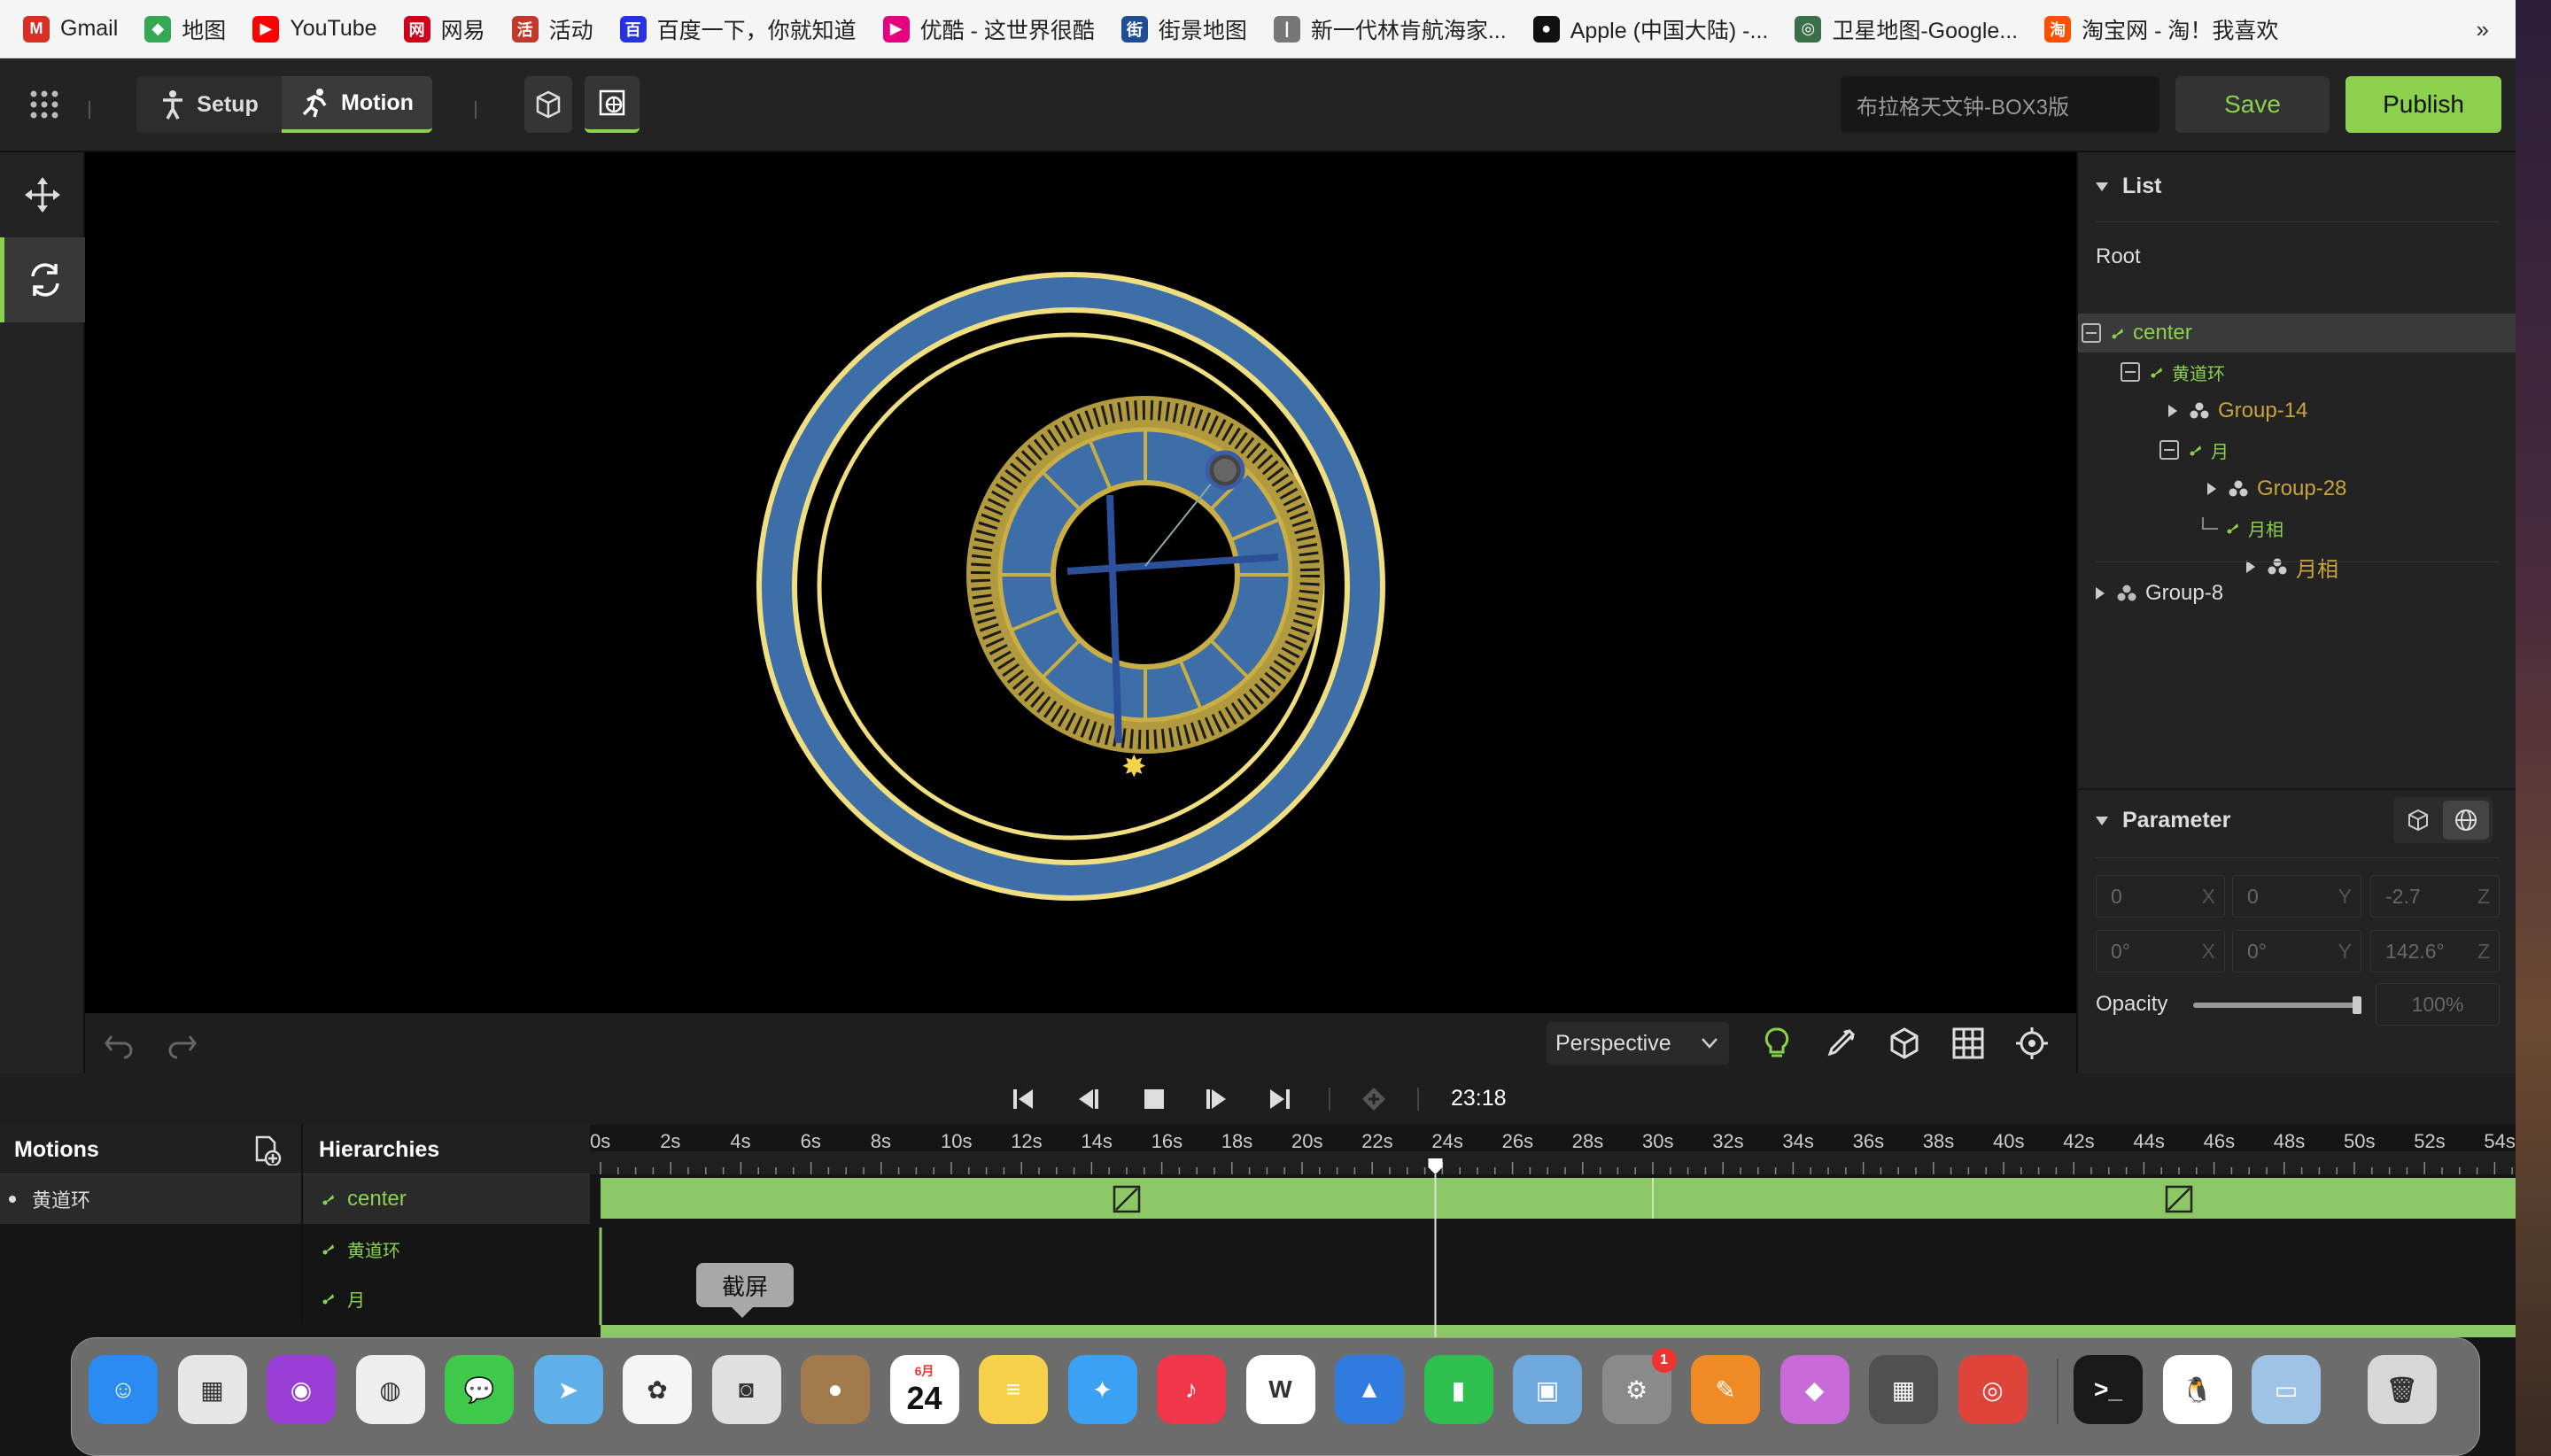 The width and height of the screenshot is (2551, 1456). I want to click on project-name-field: 布拉格天文钟-BOX3版, so click(2000, 104).